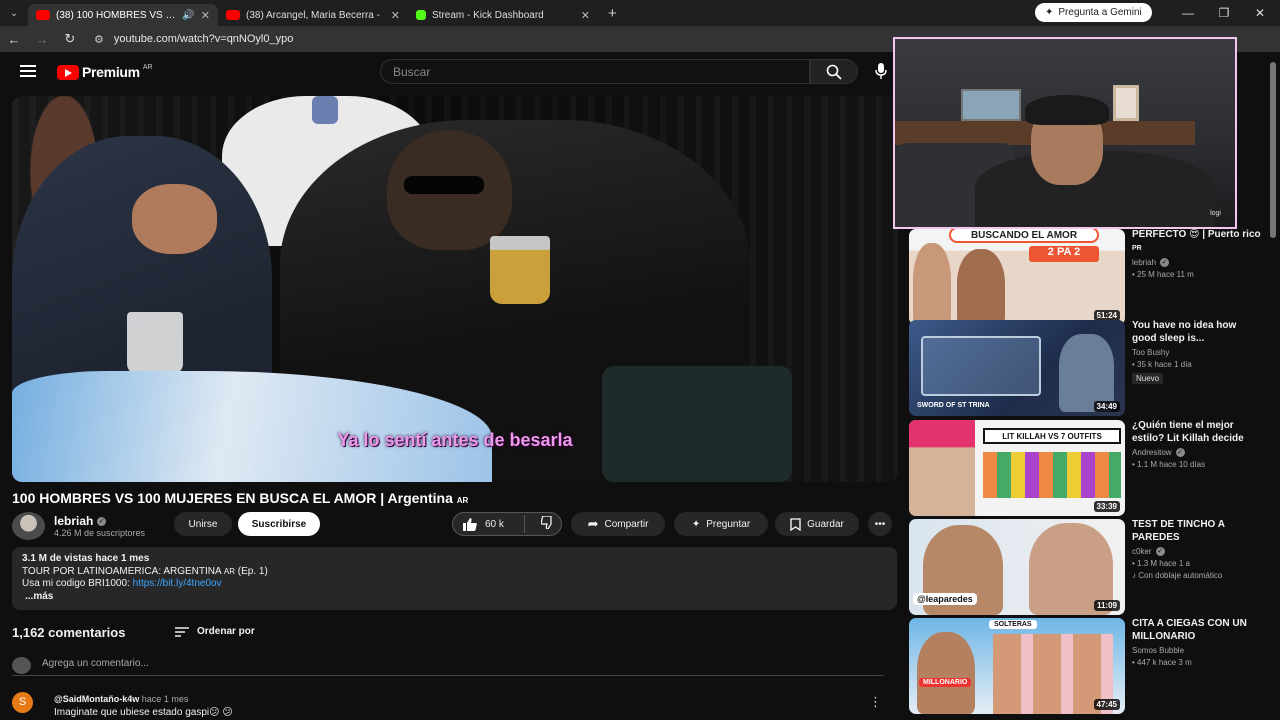  Describe the element at coordinates (593, 523) in the screenshot. I see `share-arrow-icon: ➦` at that location.